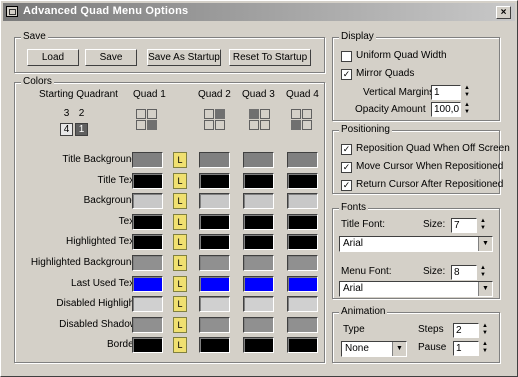 The width and height of the screenshot is (518, 377). Describe the element at coordinates (467, 92) in the screenshot. I see `vertical-margins-spinner: ▲ ▼` at that location.